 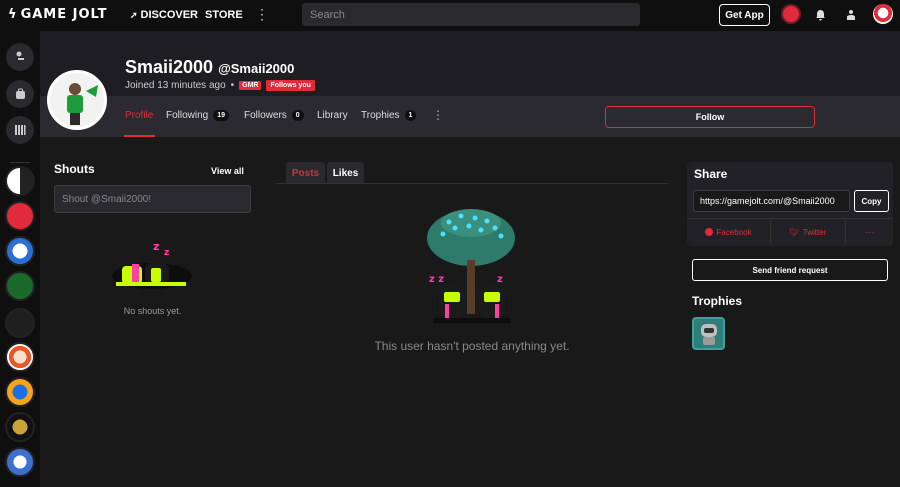 I want to click on active-tab-indicator, so click(x=139, y=136).